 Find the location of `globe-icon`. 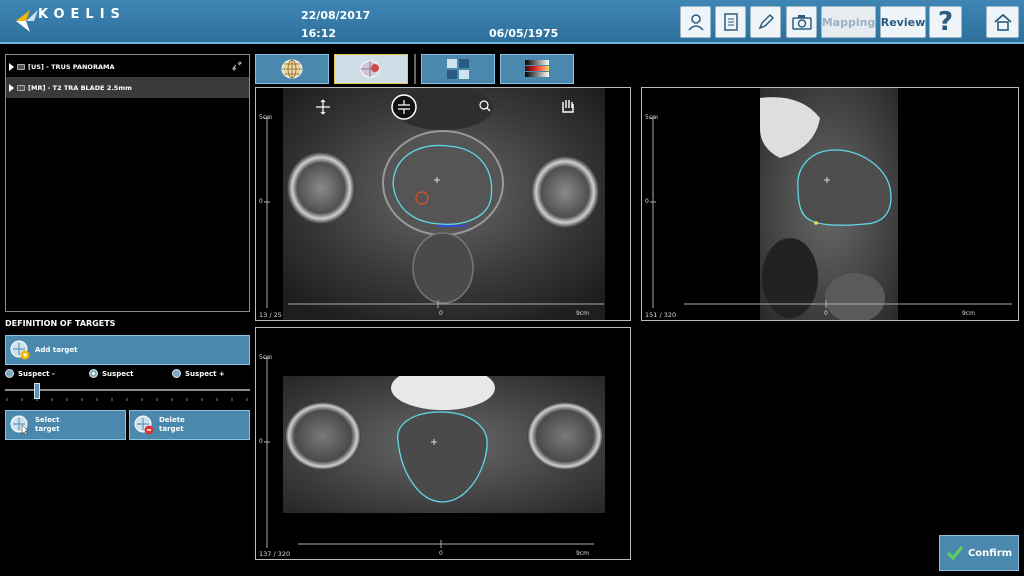

globe-icon is located at coordinates (292, 69).